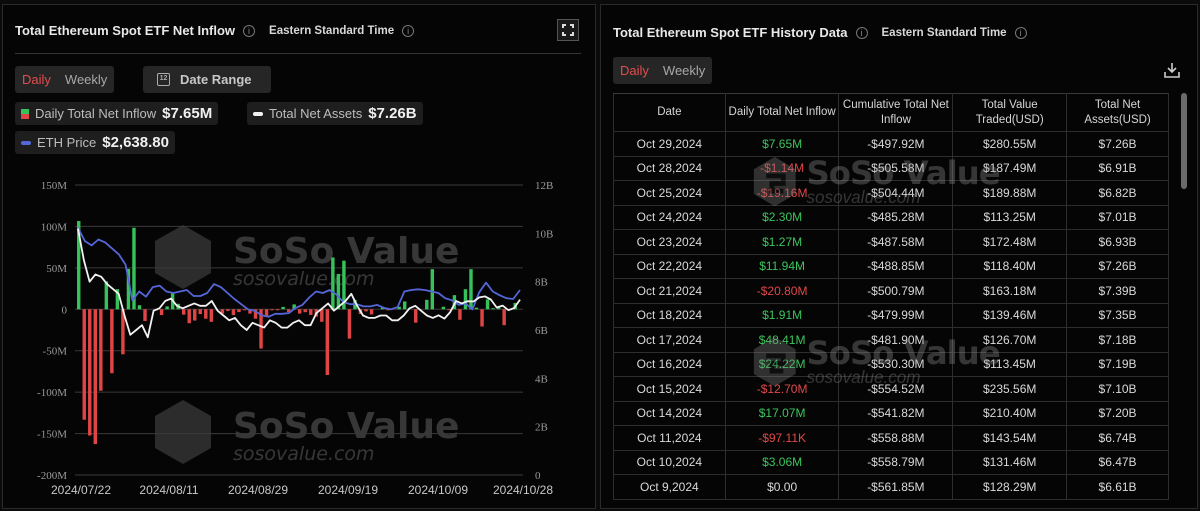 The width and height of the screenshot is (1200, 511). Describe the element at coordinates (669, 168) in the screenshot. I see `date-cell: Oct 28,2024` at that location.